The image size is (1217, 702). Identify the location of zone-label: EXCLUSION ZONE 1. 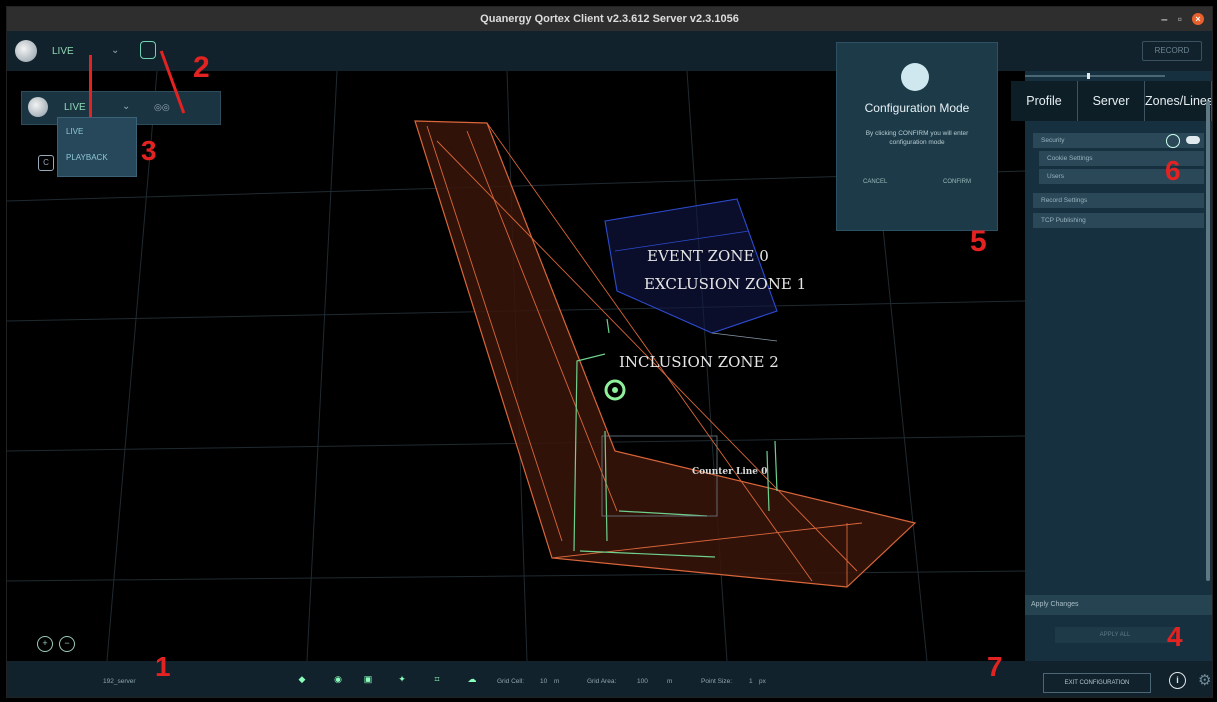
(725, 284).